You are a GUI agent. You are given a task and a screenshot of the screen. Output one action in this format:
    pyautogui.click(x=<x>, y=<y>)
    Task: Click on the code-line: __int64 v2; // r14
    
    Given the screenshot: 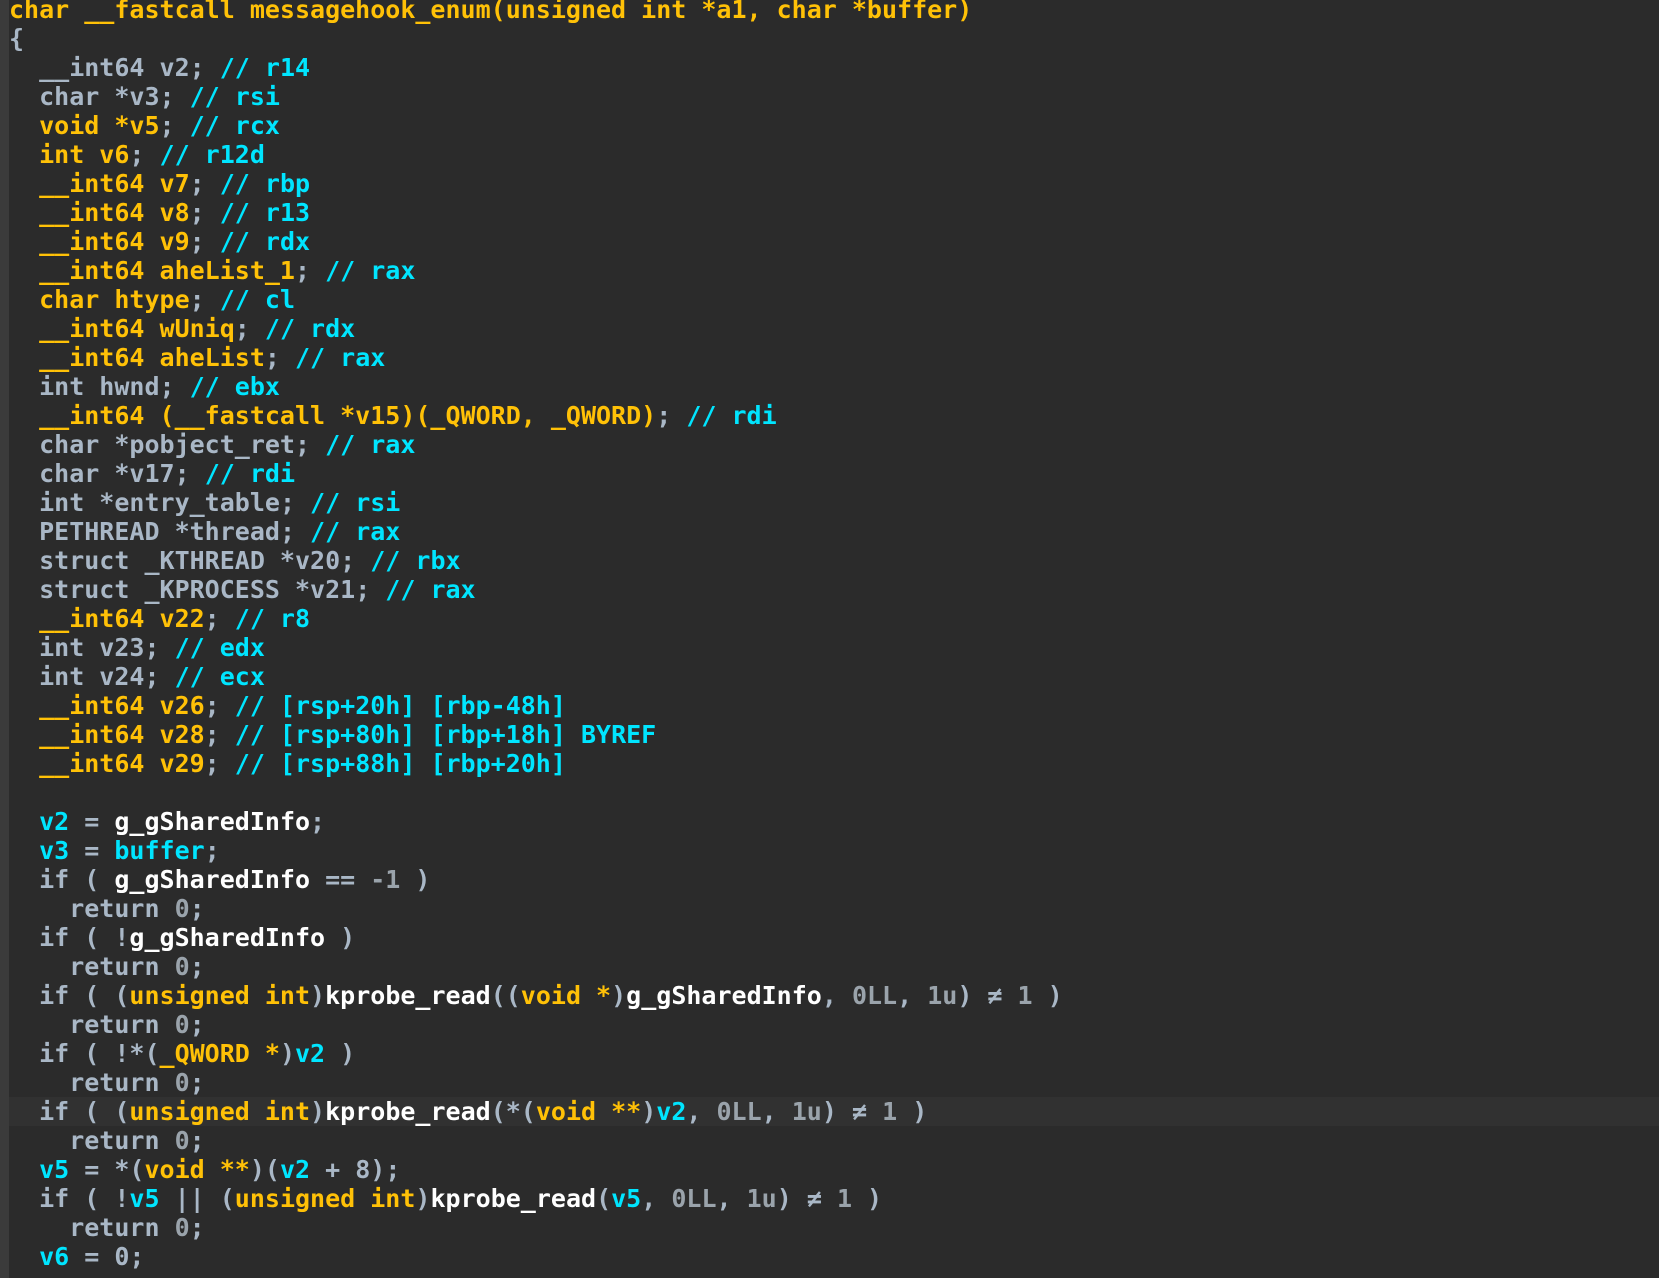 What is the action you would take?
    pyautogui.click(x=834, y=67)
    